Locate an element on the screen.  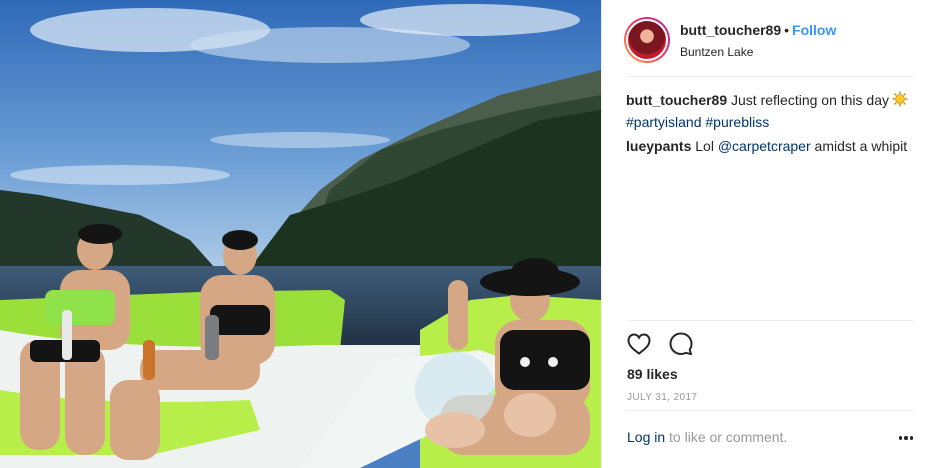
action-bar is located at coordinates (660, 344).